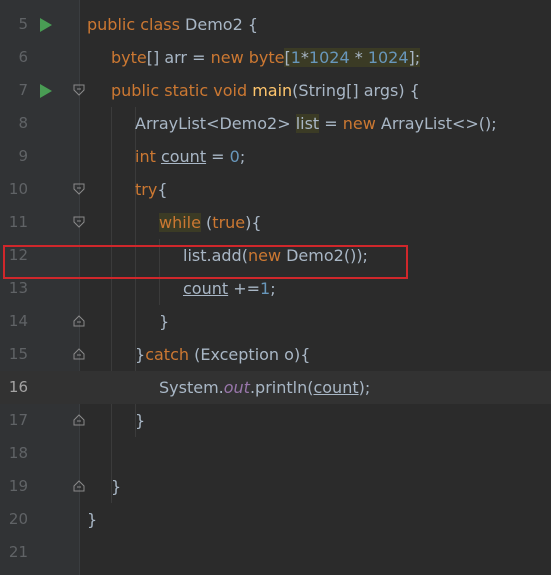 The image size is (551, 575). Describe the element at coordinates (173, 24) in the screenshot. I see `code-text: public class Demo2 {` at that location.